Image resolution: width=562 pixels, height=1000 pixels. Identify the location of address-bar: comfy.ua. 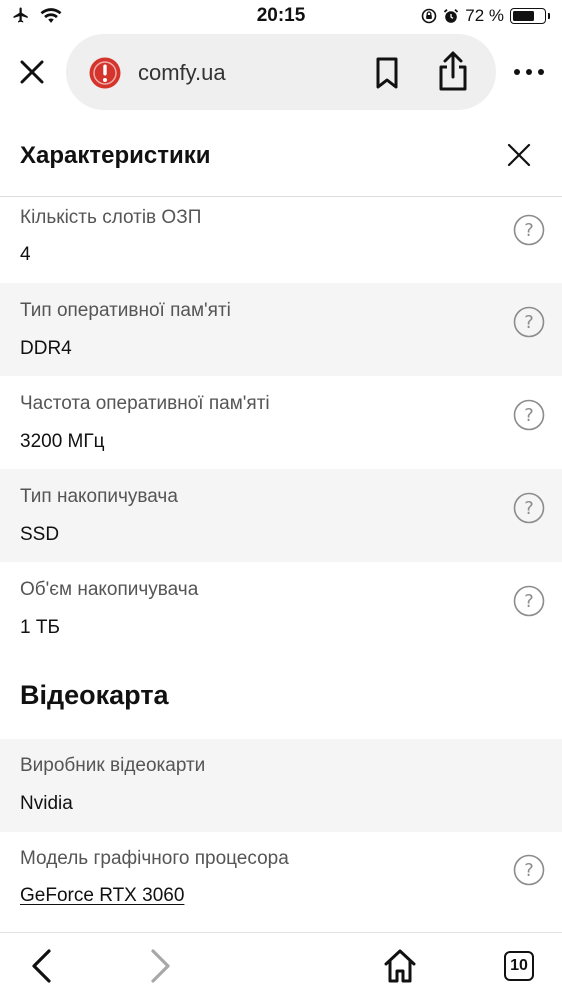
(281, 72).